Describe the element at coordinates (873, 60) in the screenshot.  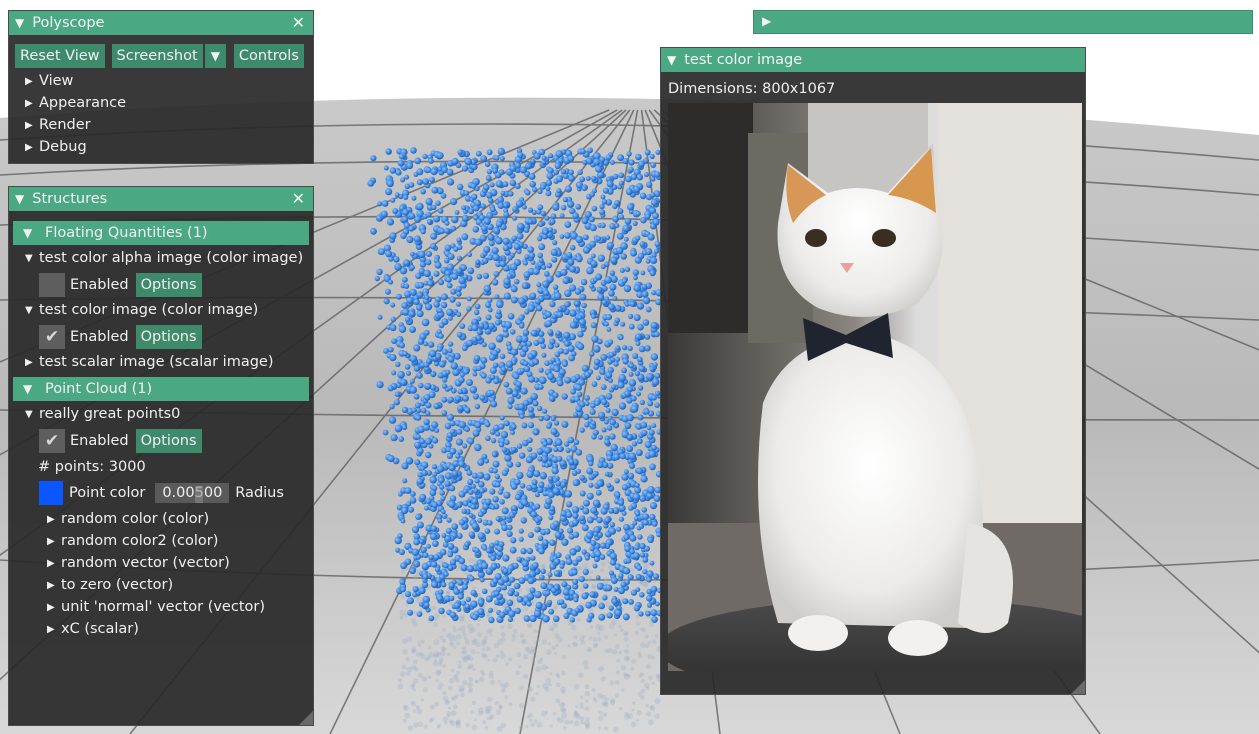
I see `image-window-titlebar: ▼ test color image` at that location.